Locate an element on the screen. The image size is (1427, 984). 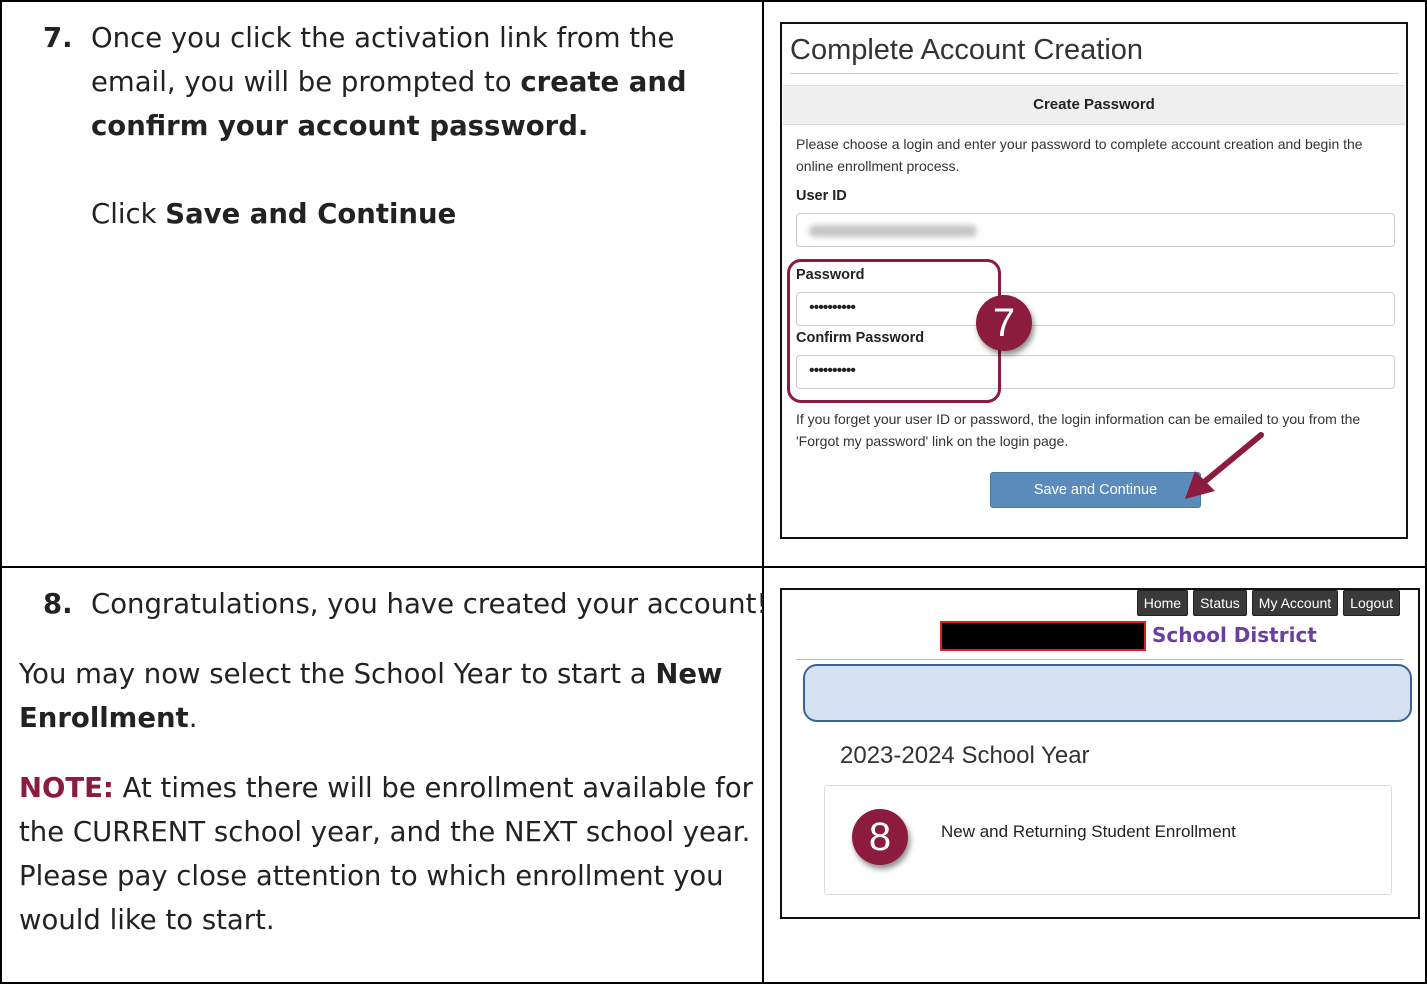
step-8-paragraph-line-2: Enrollment. is located at coordinates (108, 718).